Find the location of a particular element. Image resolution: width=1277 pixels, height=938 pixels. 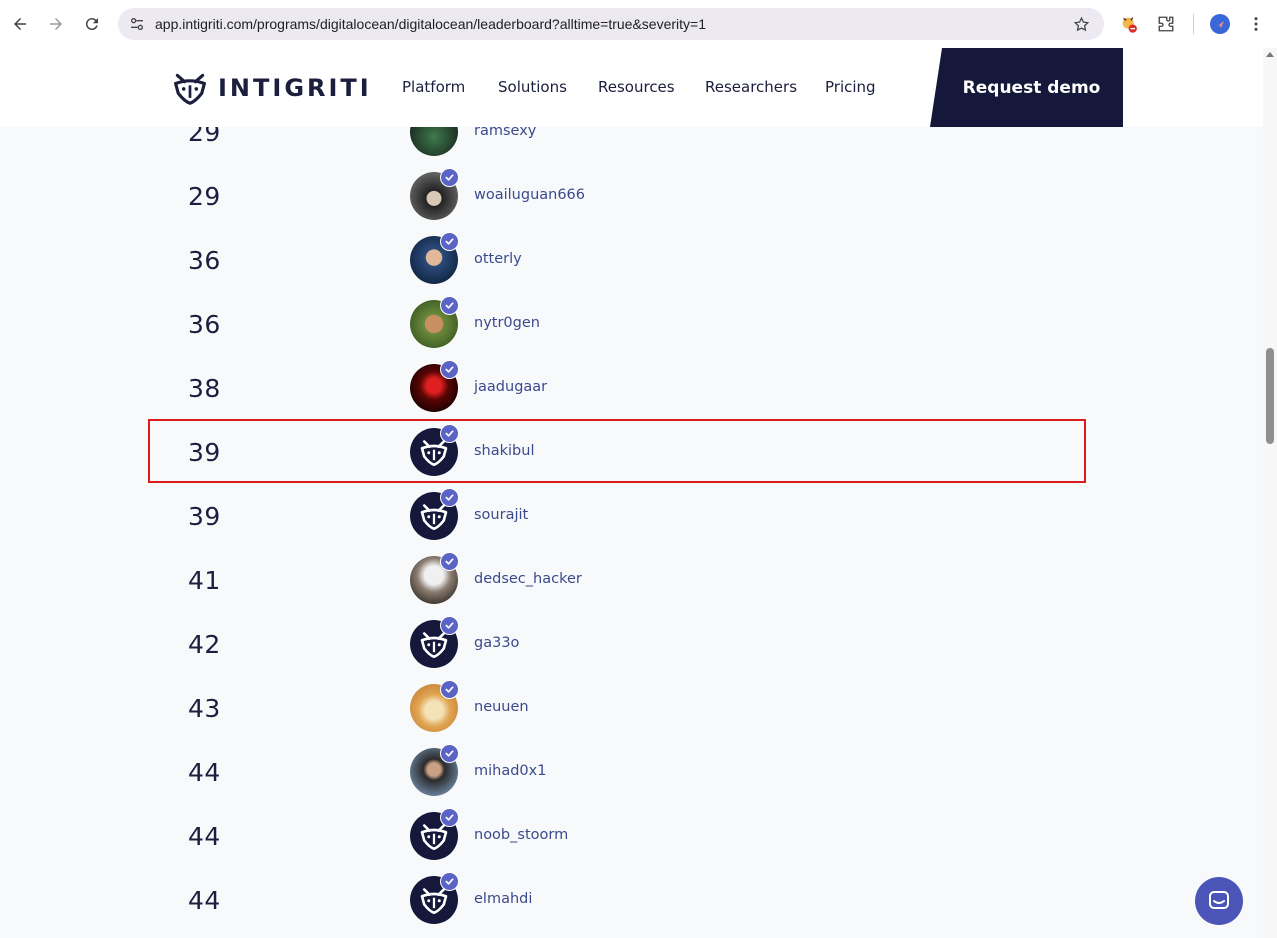

username-link: mihad0x1 is located at coordinates (510, 771).